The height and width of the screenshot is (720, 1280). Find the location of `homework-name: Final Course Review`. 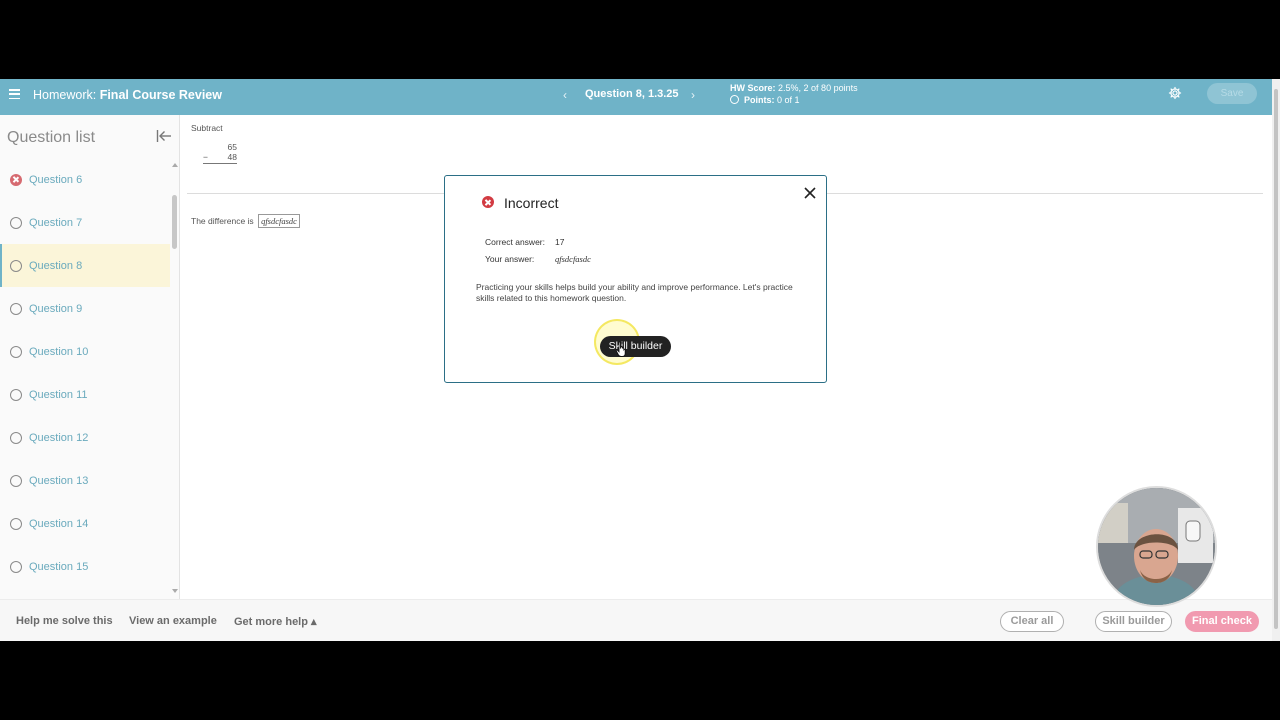

homework-name: Final Course Review is located at coordinates (160, 95).